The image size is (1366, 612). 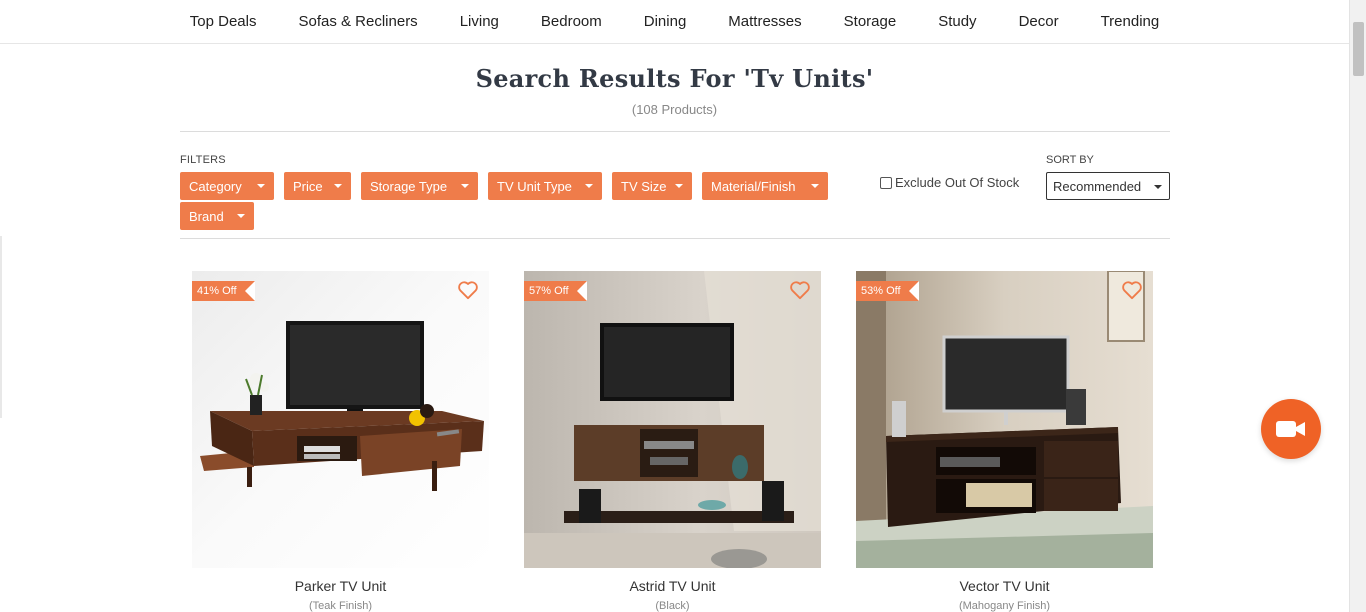 I want to click on product-name: Vector TV Unit, so click(x=1004, y=586).